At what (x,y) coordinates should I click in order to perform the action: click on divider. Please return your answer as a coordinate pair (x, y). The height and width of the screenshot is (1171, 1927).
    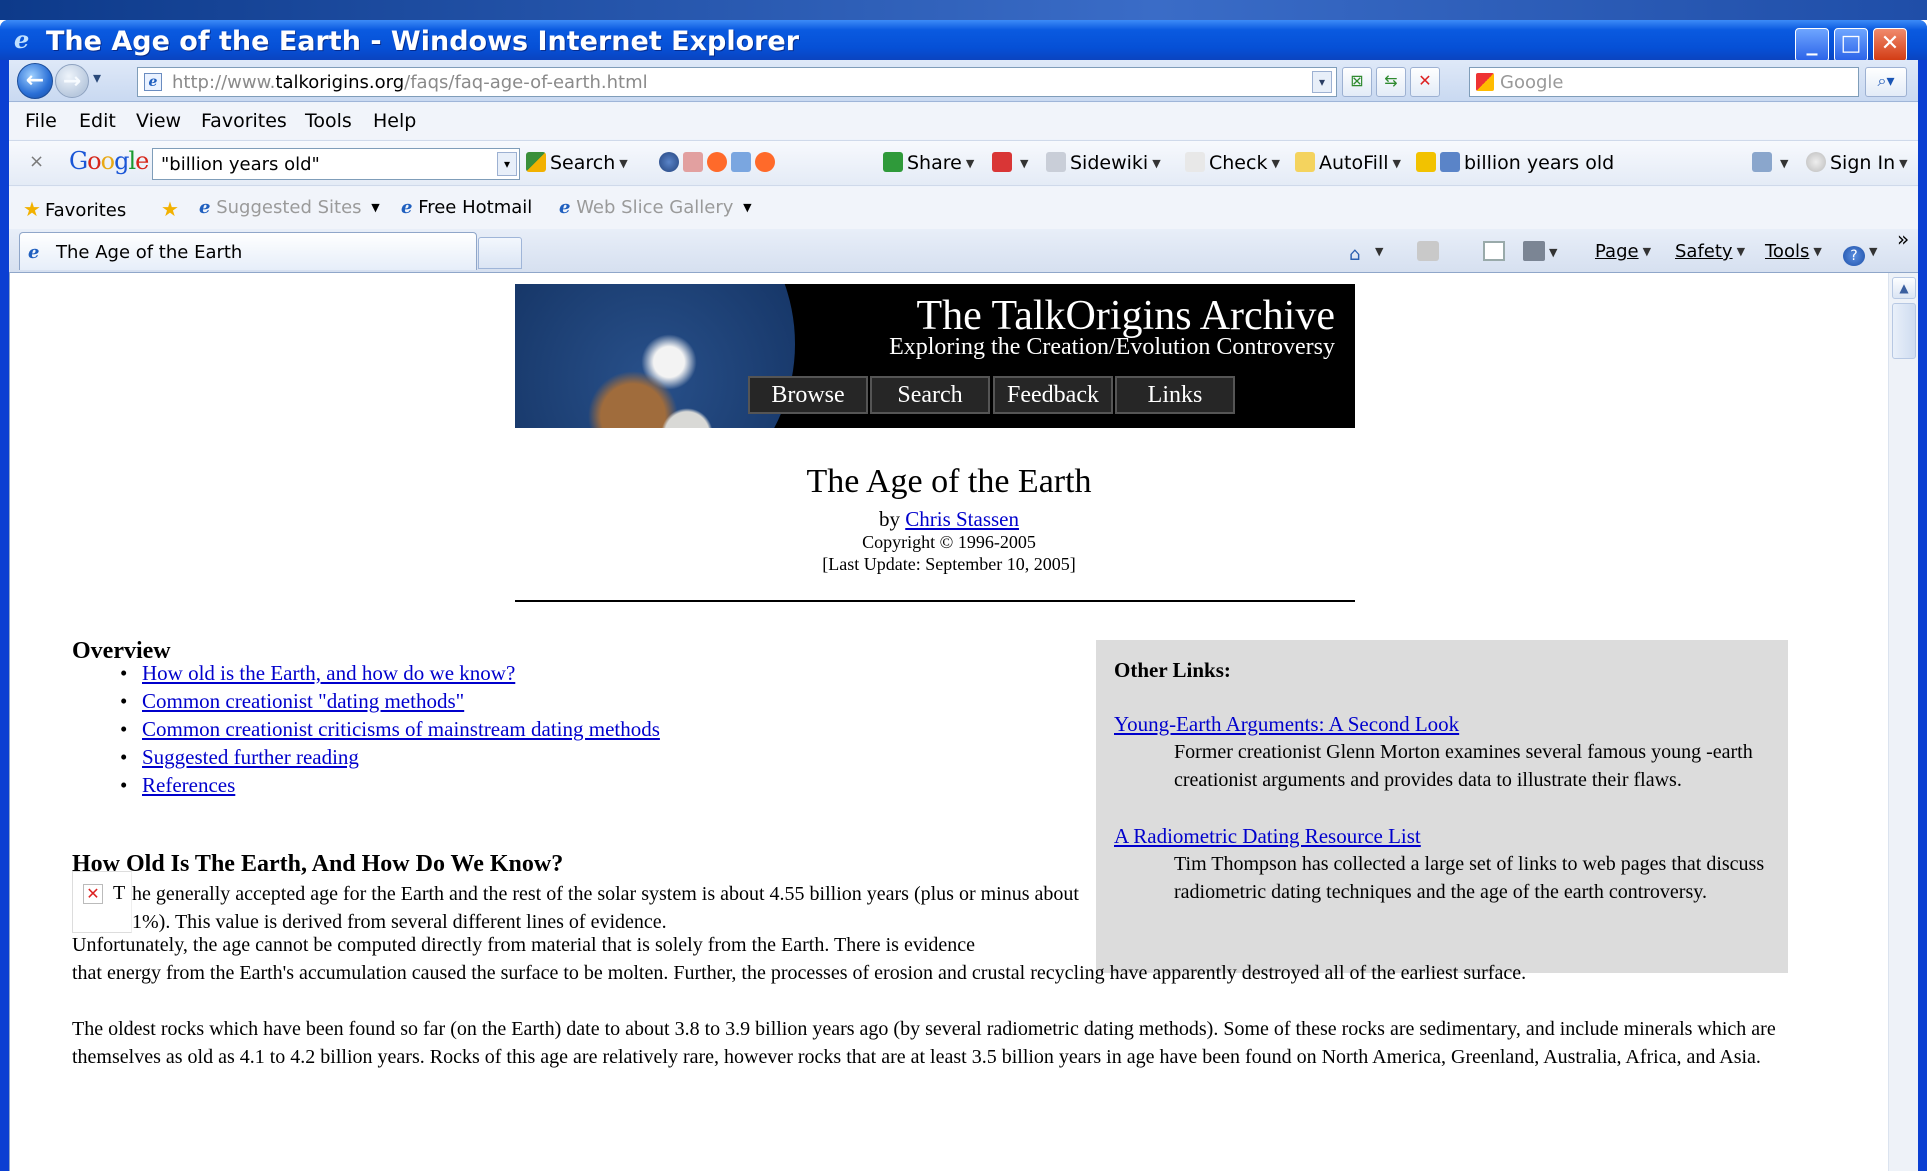
    Looking at the image, I should click on (935, 601).